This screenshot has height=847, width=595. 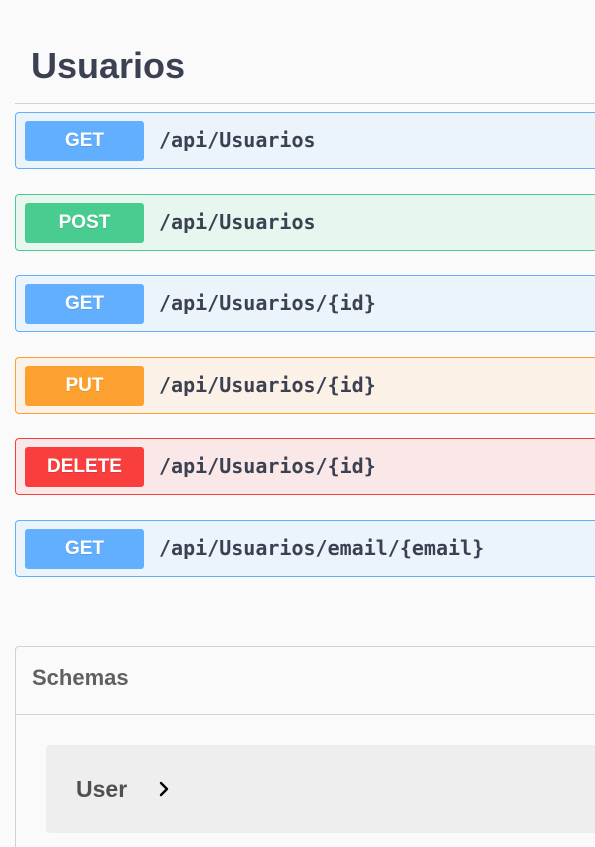 I want to click on operation-post-usuarios: POST /api/Usuarios, so click(x=305, y=222).